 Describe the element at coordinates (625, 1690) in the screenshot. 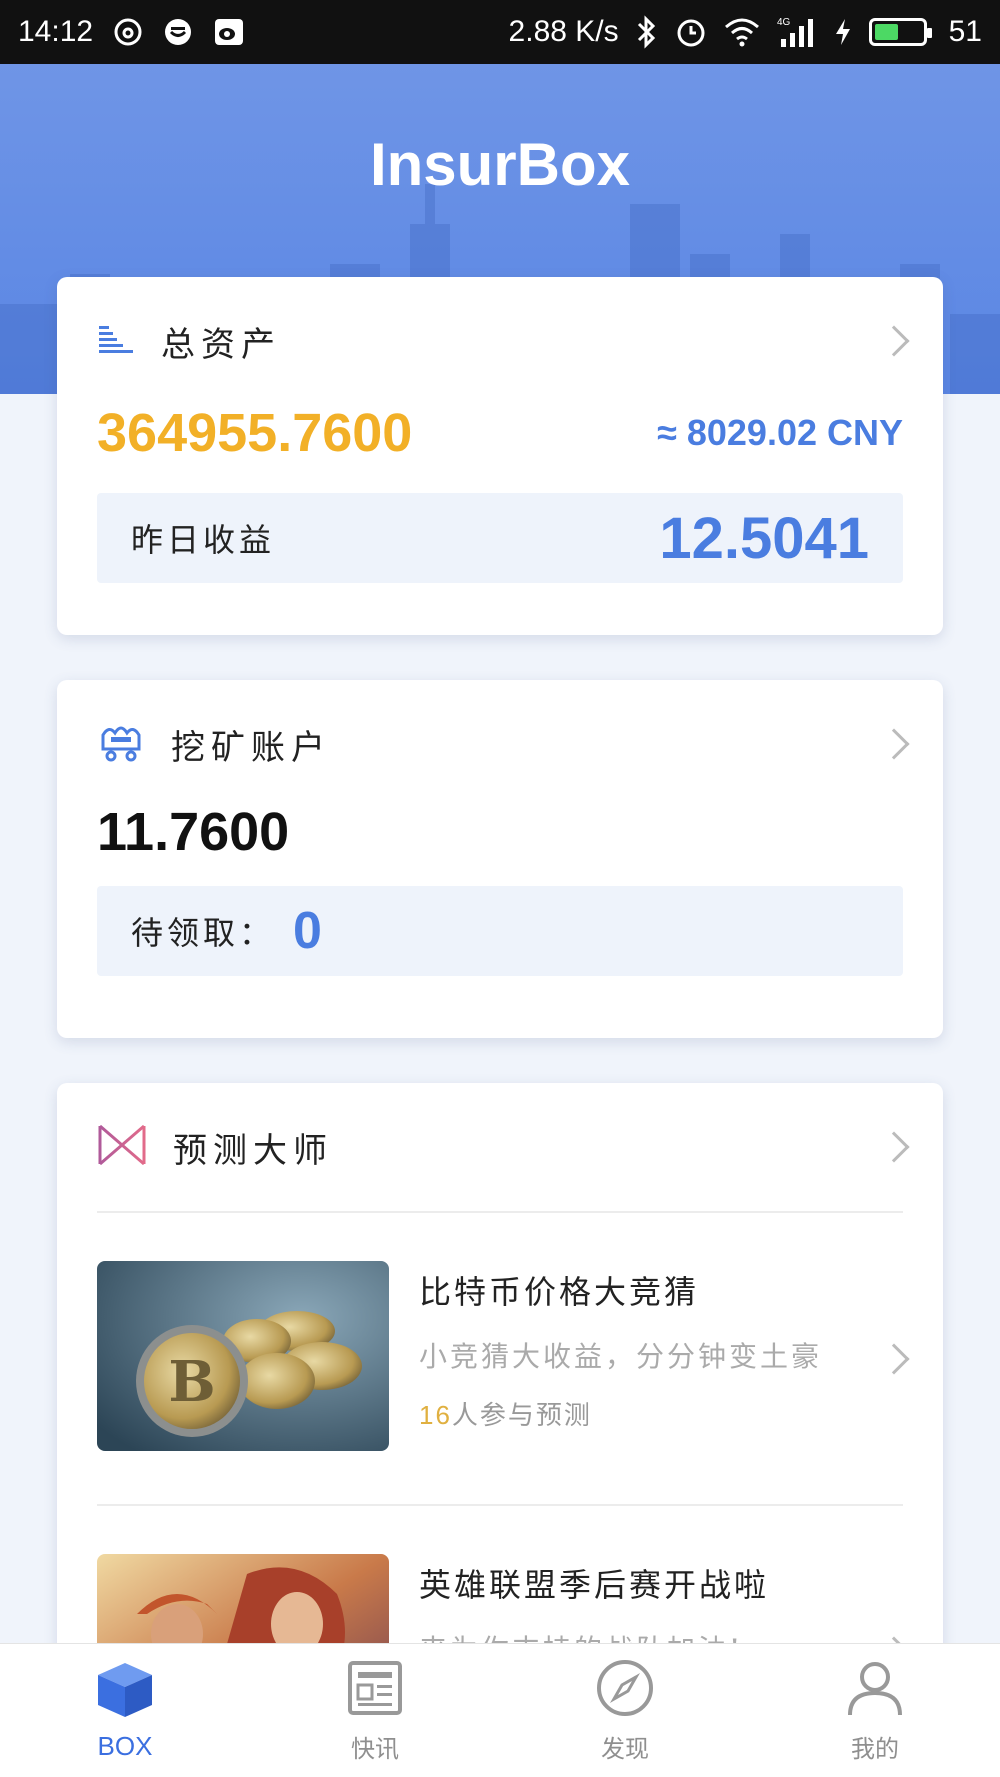

I see `compass-icon` at that location.